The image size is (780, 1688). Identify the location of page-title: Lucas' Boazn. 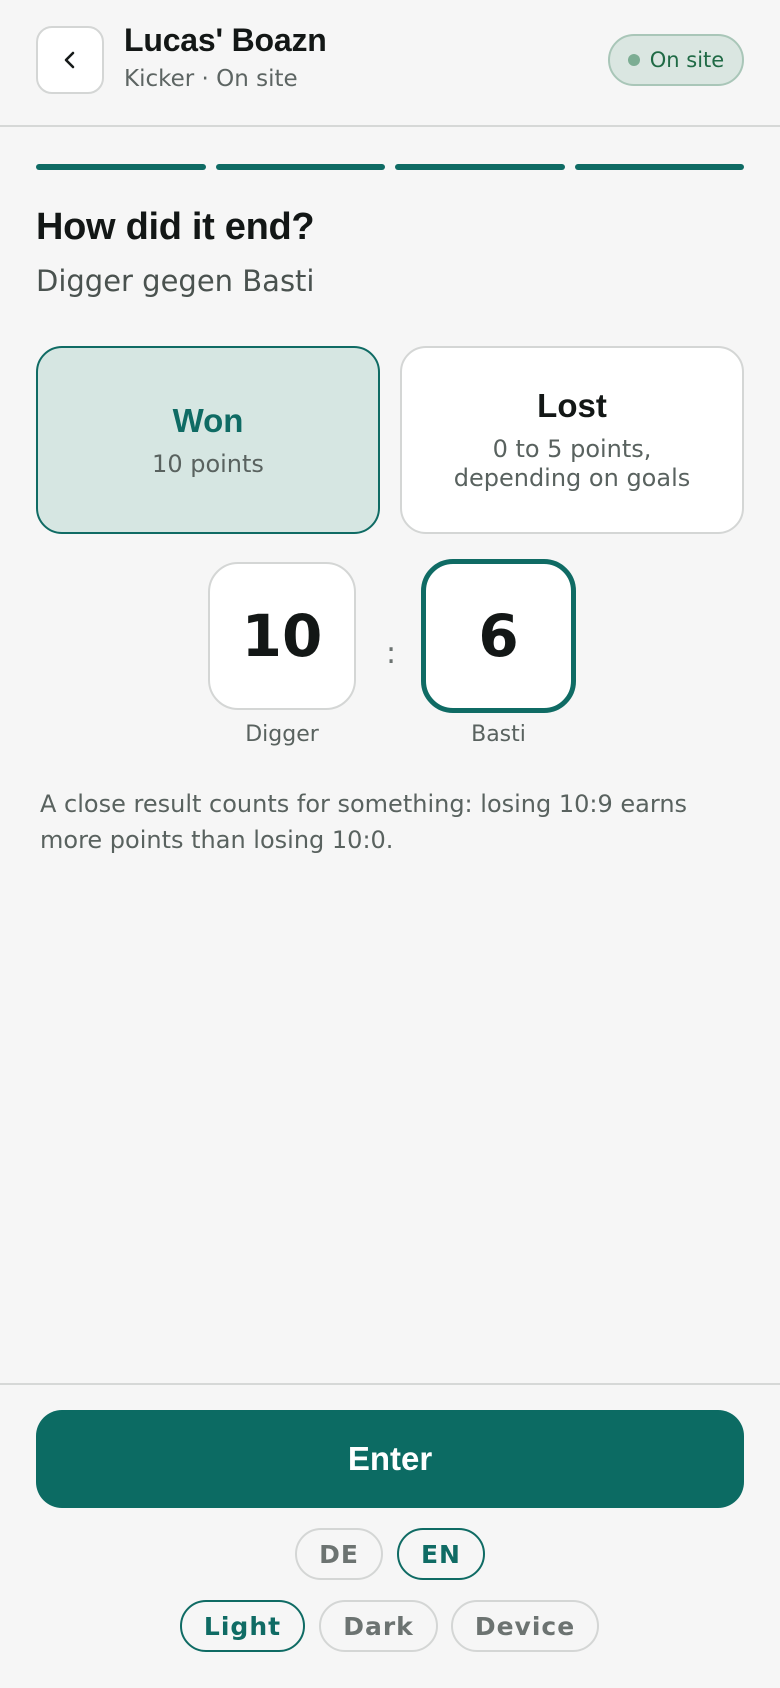
(225, 40).